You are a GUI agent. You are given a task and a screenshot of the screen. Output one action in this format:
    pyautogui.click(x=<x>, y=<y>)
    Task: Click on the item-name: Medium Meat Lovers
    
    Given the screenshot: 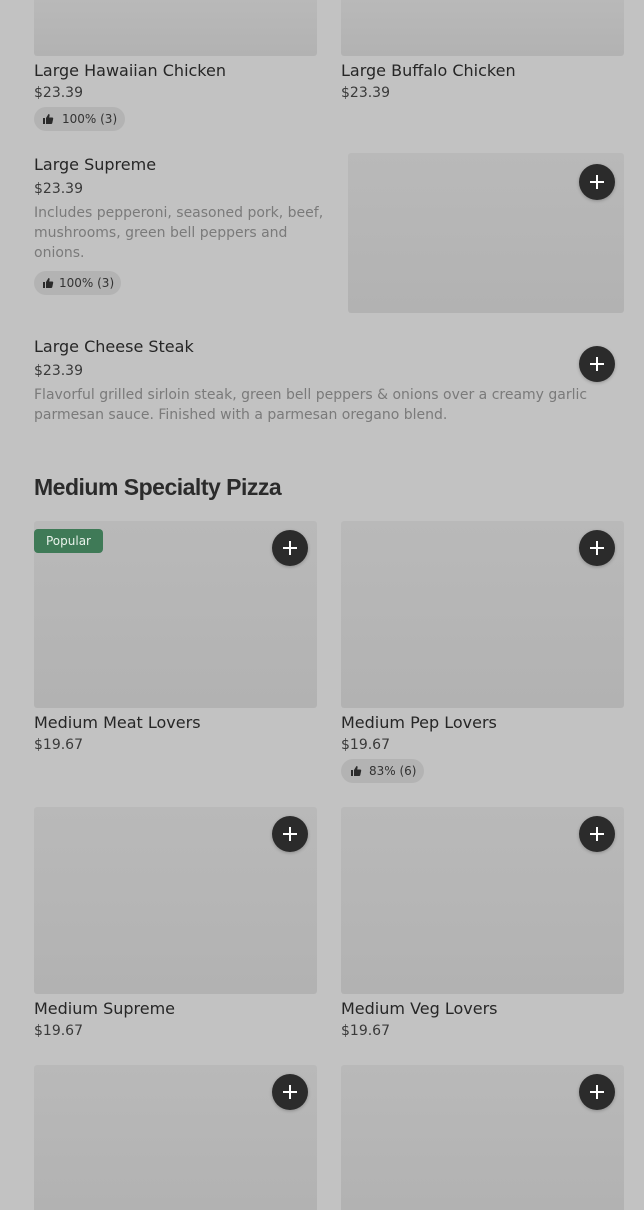 What is the action you would take?
    pyautogui.click(x=117, y=722)
    